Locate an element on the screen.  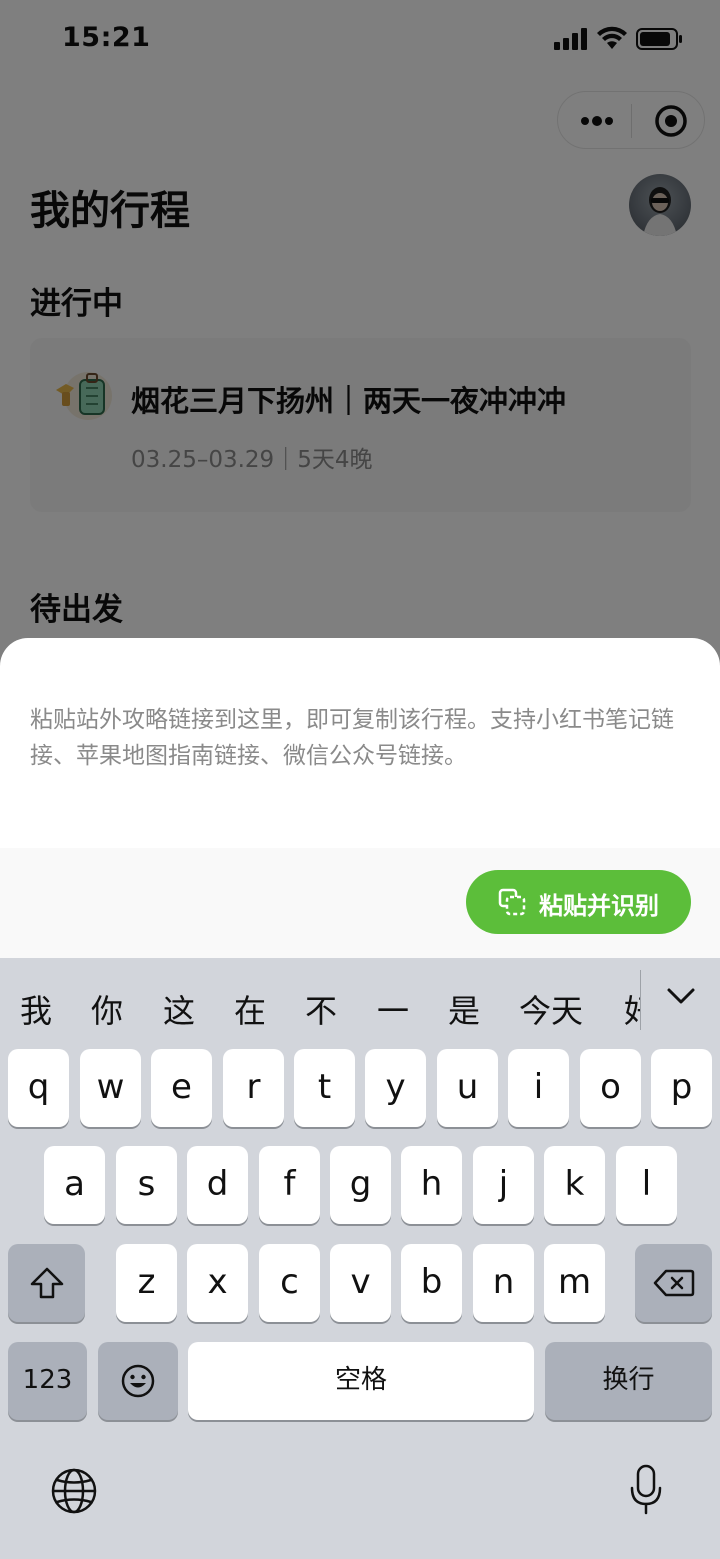
candidate-word: 不 is located at coordinates (321, 1009).